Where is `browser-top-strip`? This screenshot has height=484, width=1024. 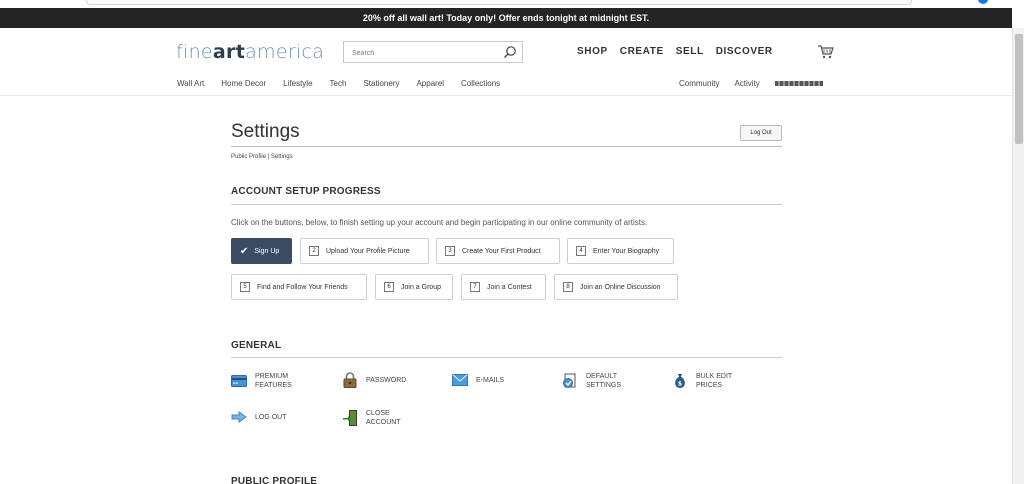 browser-top-strip is located at coordinates (512, 4).